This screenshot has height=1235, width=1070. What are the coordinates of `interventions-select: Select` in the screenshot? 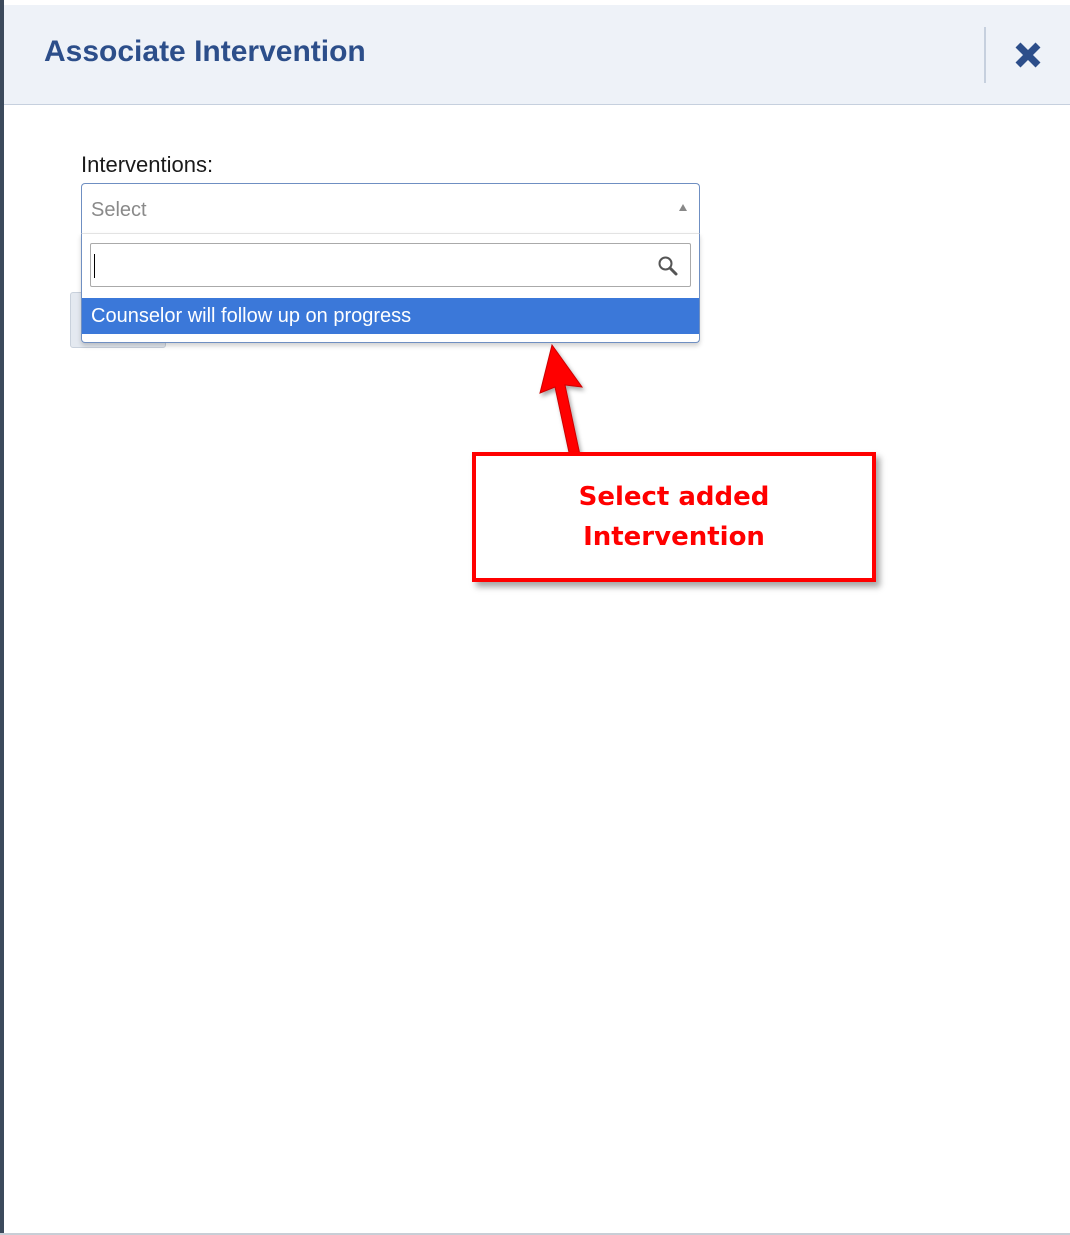 It's located at (390, 208).